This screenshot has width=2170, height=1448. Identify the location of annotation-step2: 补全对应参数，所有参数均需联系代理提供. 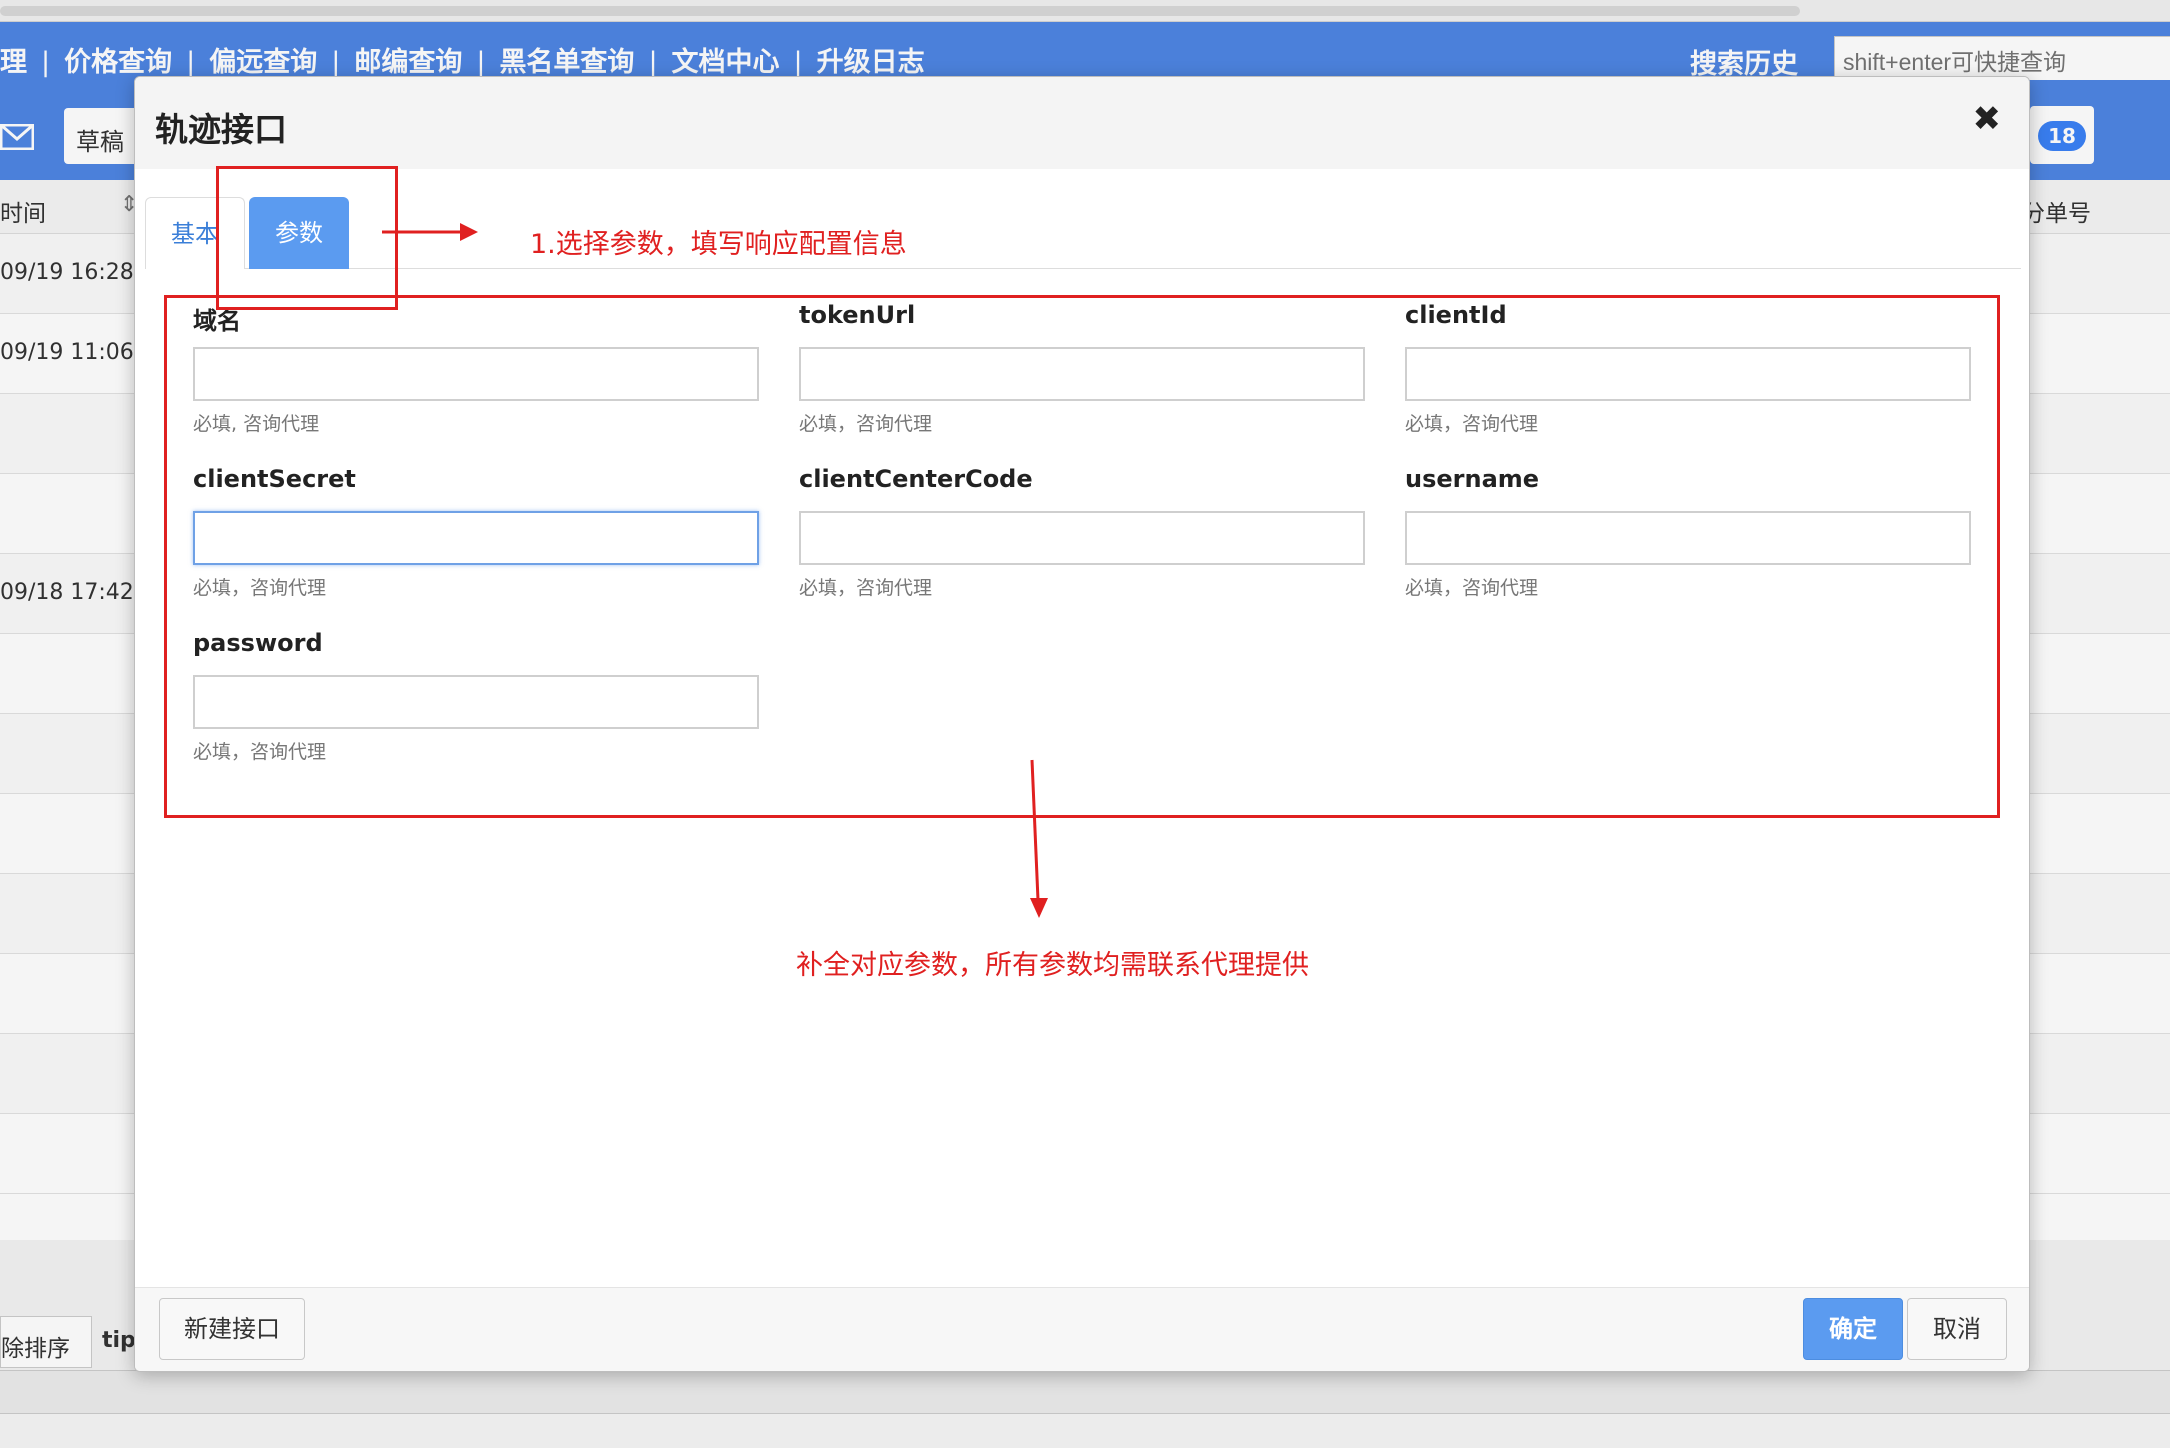
(1052, 965).